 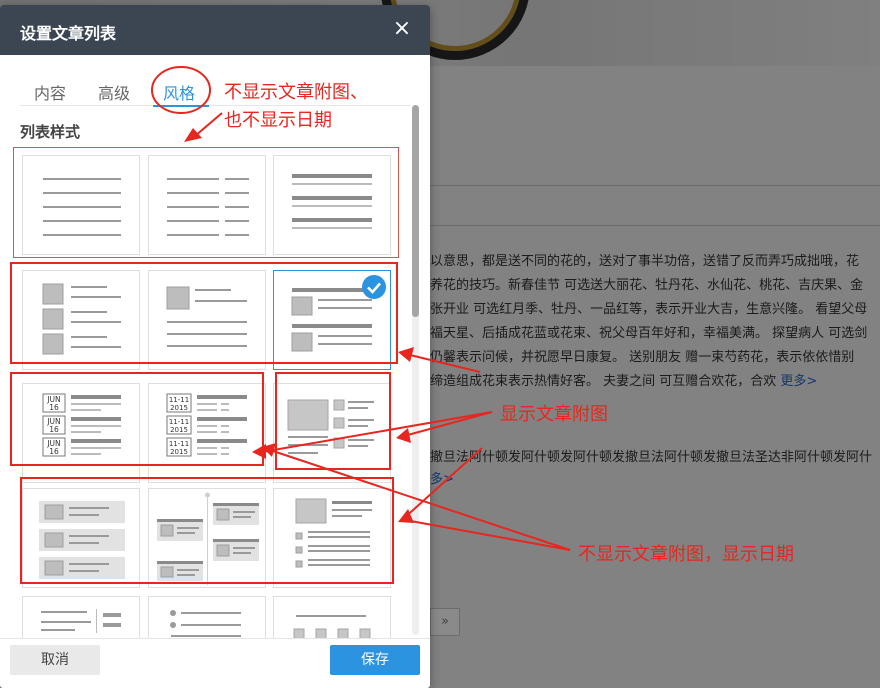 I want to click on style-preview-featured-image, so click(x=206, y=316).